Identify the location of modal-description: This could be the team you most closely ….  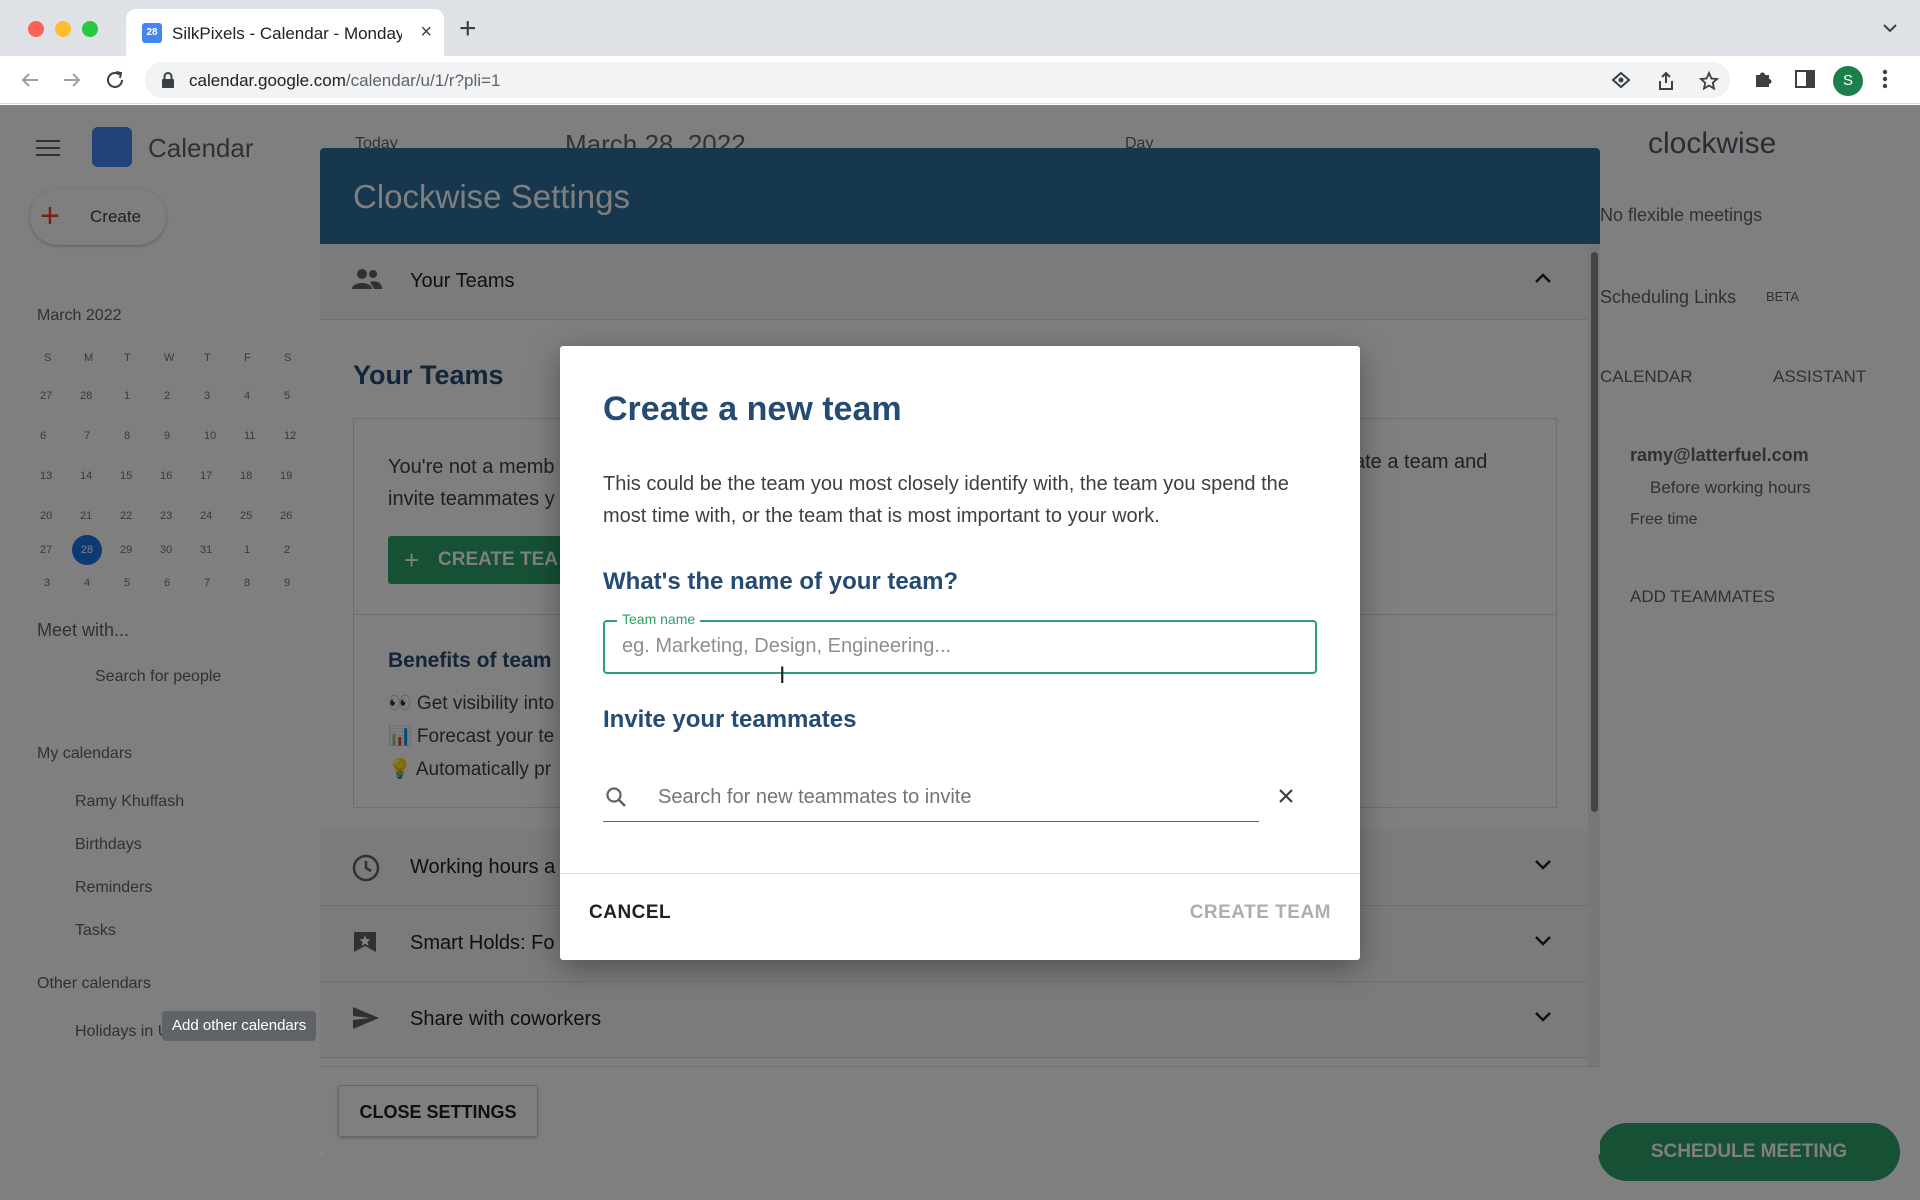
(946, 500).